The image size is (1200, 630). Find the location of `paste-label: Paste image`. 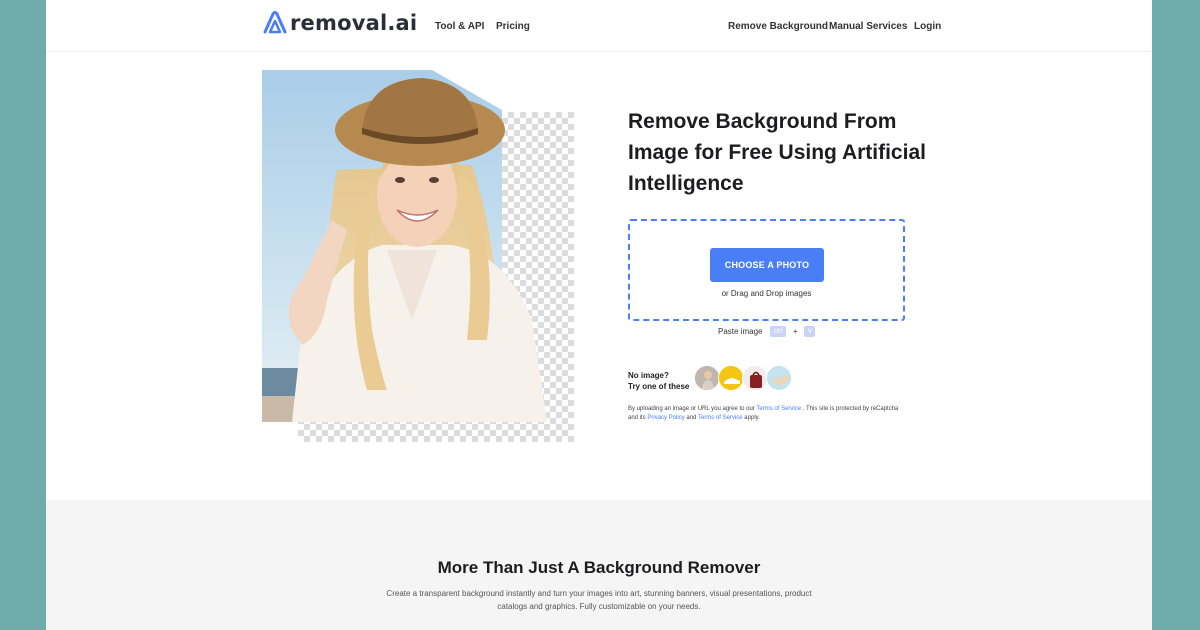

paste-label: Paste image is located at coordinates (740, 331).